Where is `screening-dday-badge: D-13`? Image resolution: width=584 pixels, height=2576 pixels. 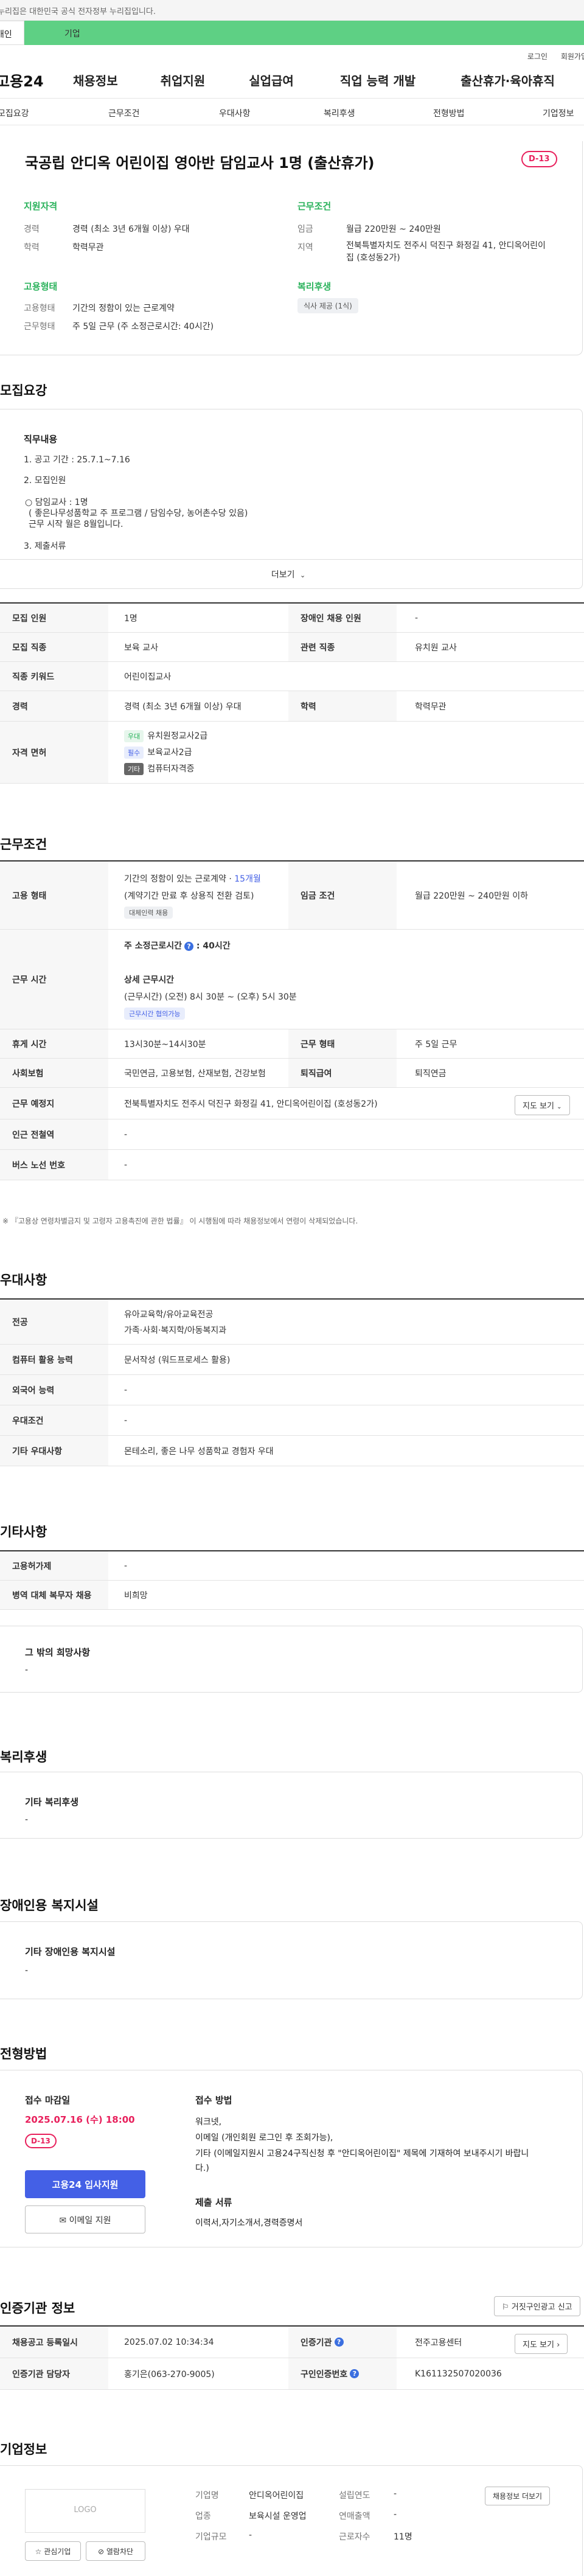
screening-dday-badge: D-13 is located at coordinates (41, 2141).